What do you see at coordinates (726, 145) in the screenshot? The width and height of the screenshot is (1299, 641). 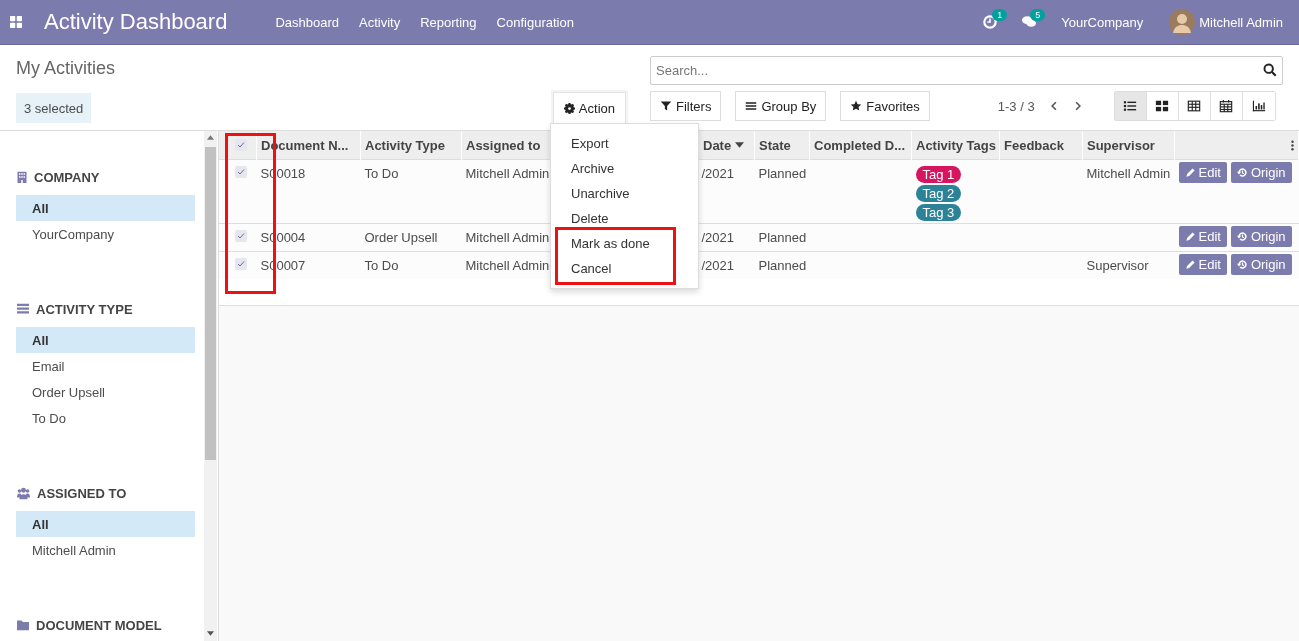 I see `column-header: Date` at bounding box center [726, 145].